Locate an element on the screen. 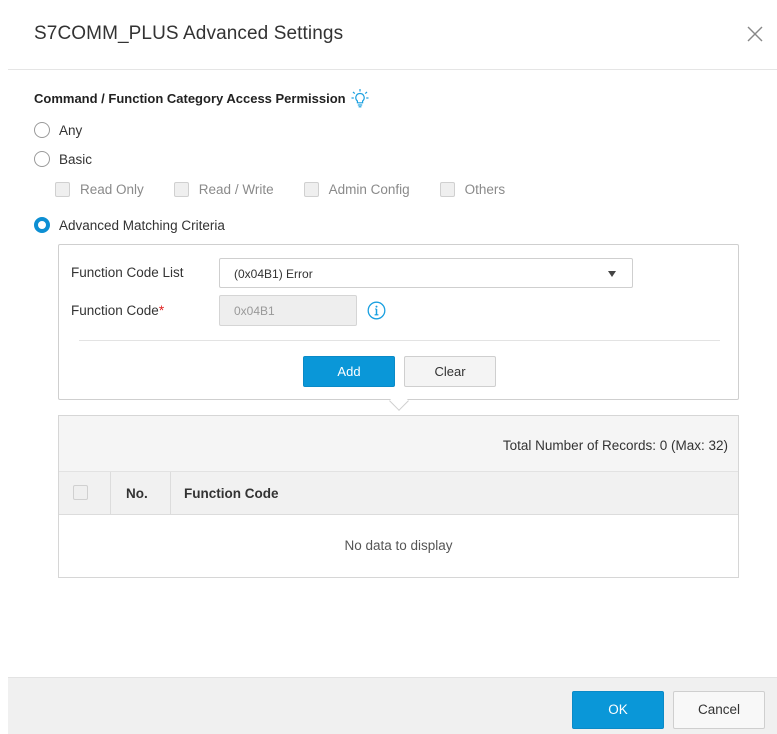 This screenshot has height=734, width=777. radio-any-circle is located at coordinates (42, 130).